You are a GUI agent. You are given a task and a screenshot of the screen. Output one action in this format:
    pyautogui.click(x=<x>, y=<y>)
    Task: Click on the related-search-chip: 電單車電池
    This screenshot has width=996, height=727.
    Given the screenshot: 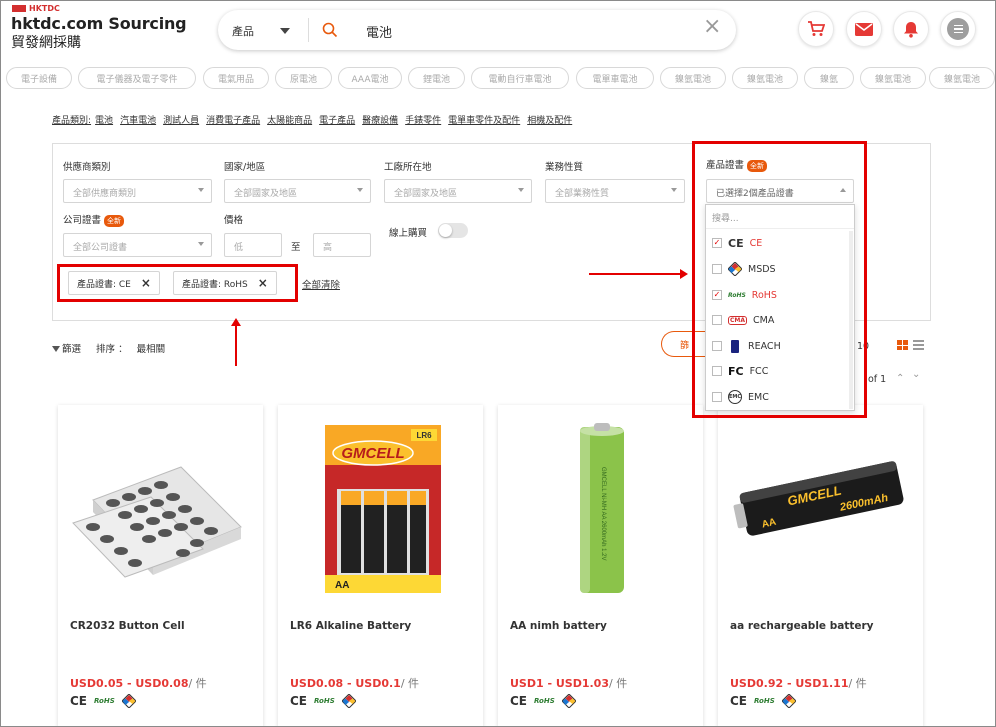 What is the action you would take?
    pyautogui.click(x=615, y=78)
    